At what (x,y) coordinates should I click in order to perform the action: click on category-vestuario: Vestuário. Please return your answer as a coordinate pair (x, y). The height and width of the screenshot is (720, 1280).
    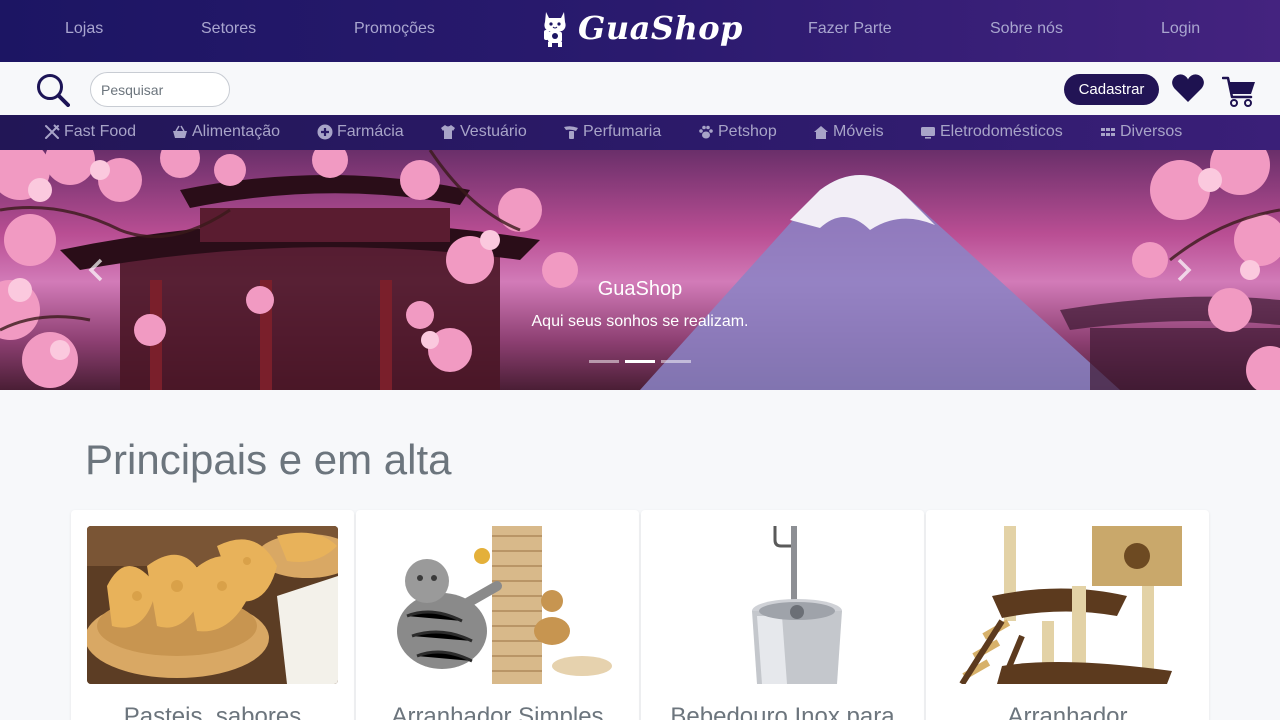
    Looking at the image, I should click on (483, 132).